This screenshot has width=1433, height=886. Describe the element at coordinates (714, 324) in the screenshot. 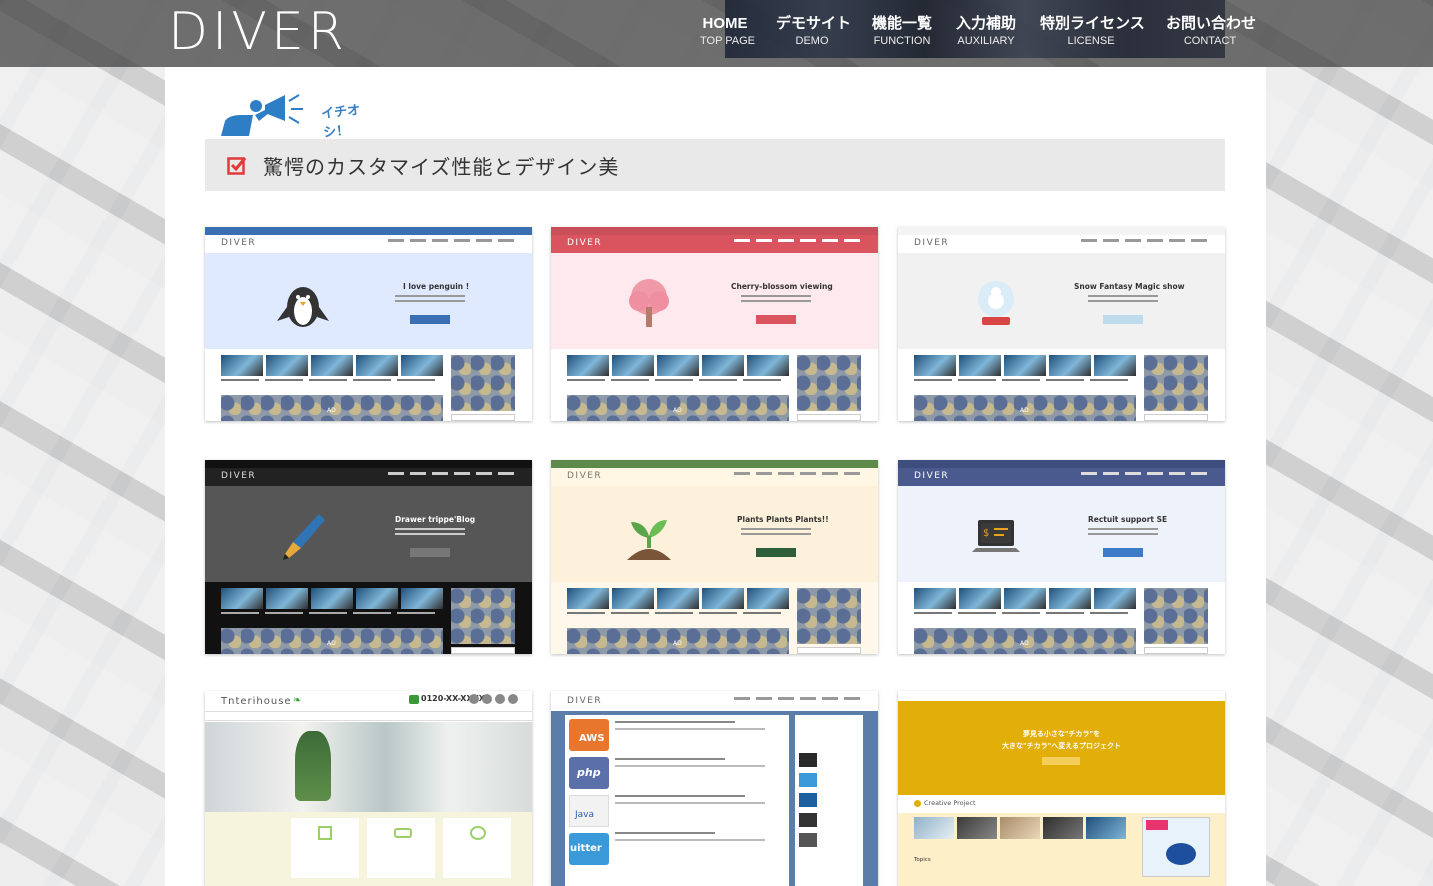

I see `demo-card-cherry: DIVER Cherry-blossom viewing AD` at that location.